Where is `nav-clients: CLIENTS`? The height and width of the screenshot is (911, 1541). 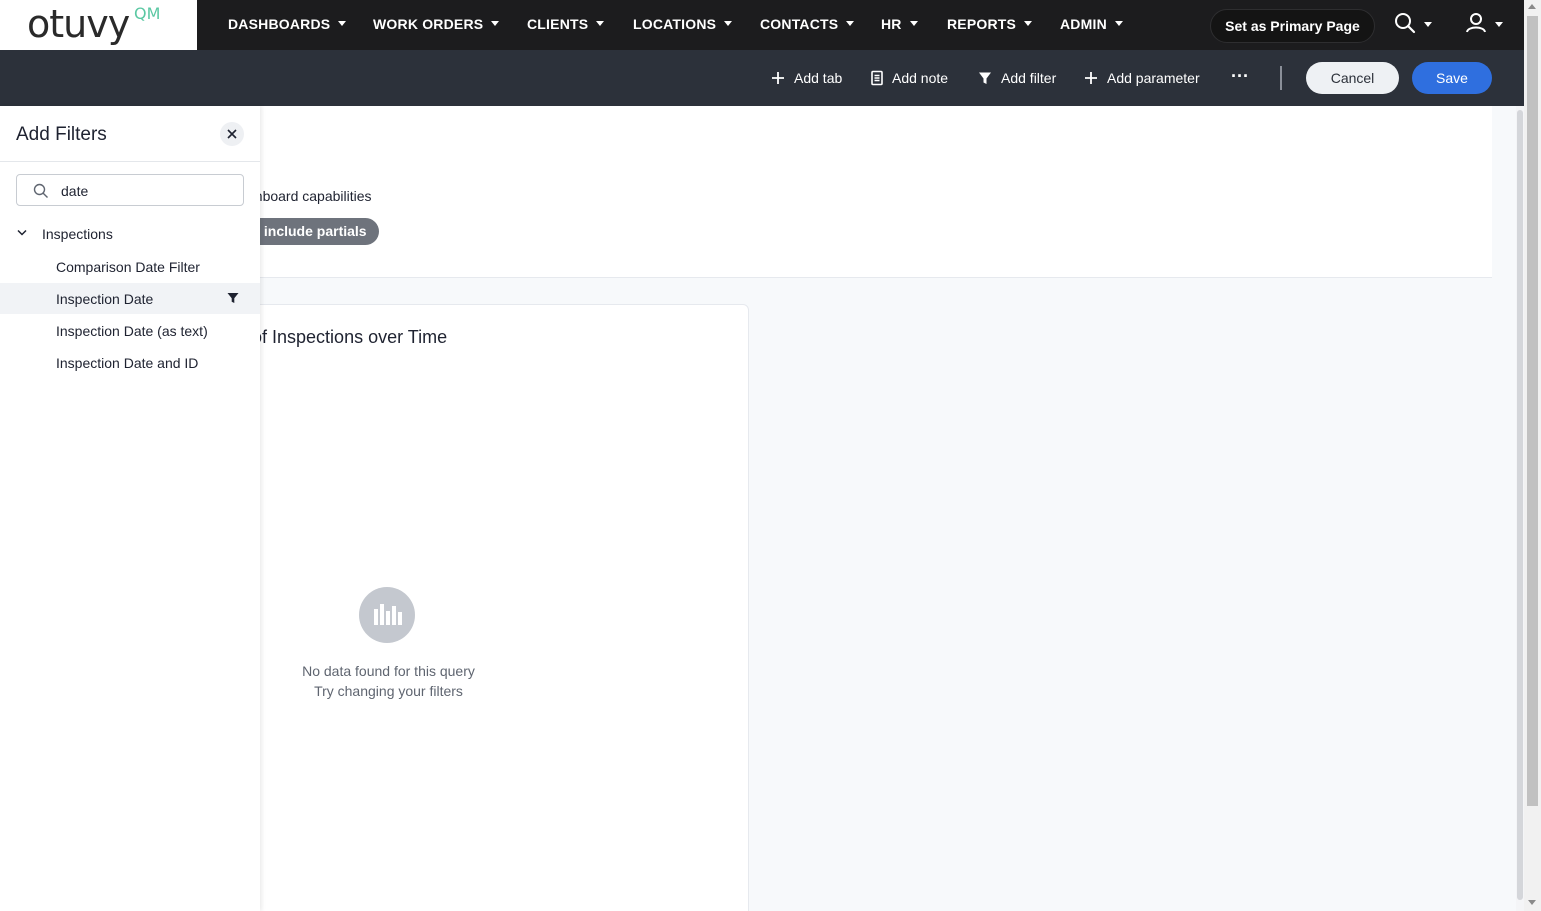 nav-clients: CLIENTS is located at coordinates (566, 25).